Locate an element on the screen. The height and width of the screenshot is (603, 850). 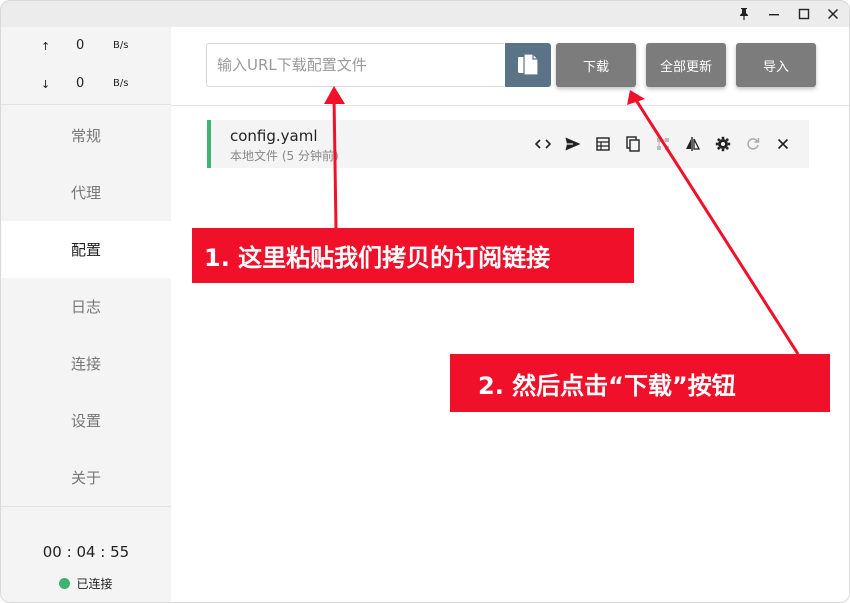
paste-icon is located at coordinates (528, 64).